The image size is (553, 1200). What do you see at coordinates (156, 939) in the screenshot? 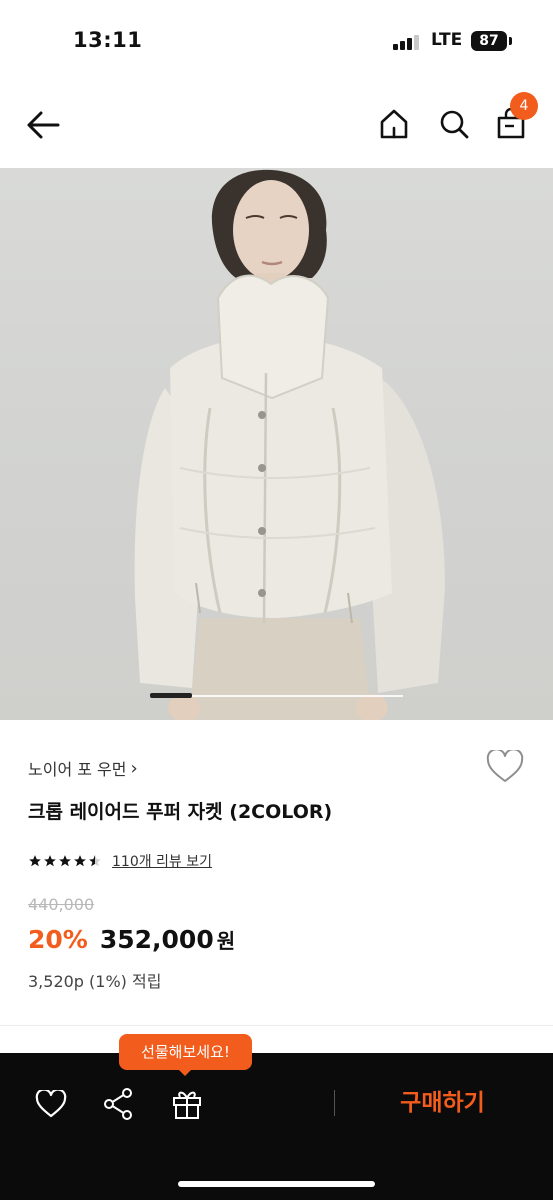
I see `sale-price-amount: 352,000` at bounding box center [156, 939].